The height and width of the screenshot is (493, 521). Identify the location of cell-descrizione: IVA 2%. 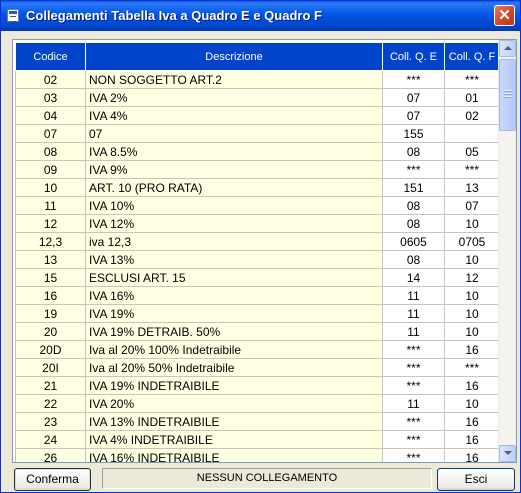
(234, 97).